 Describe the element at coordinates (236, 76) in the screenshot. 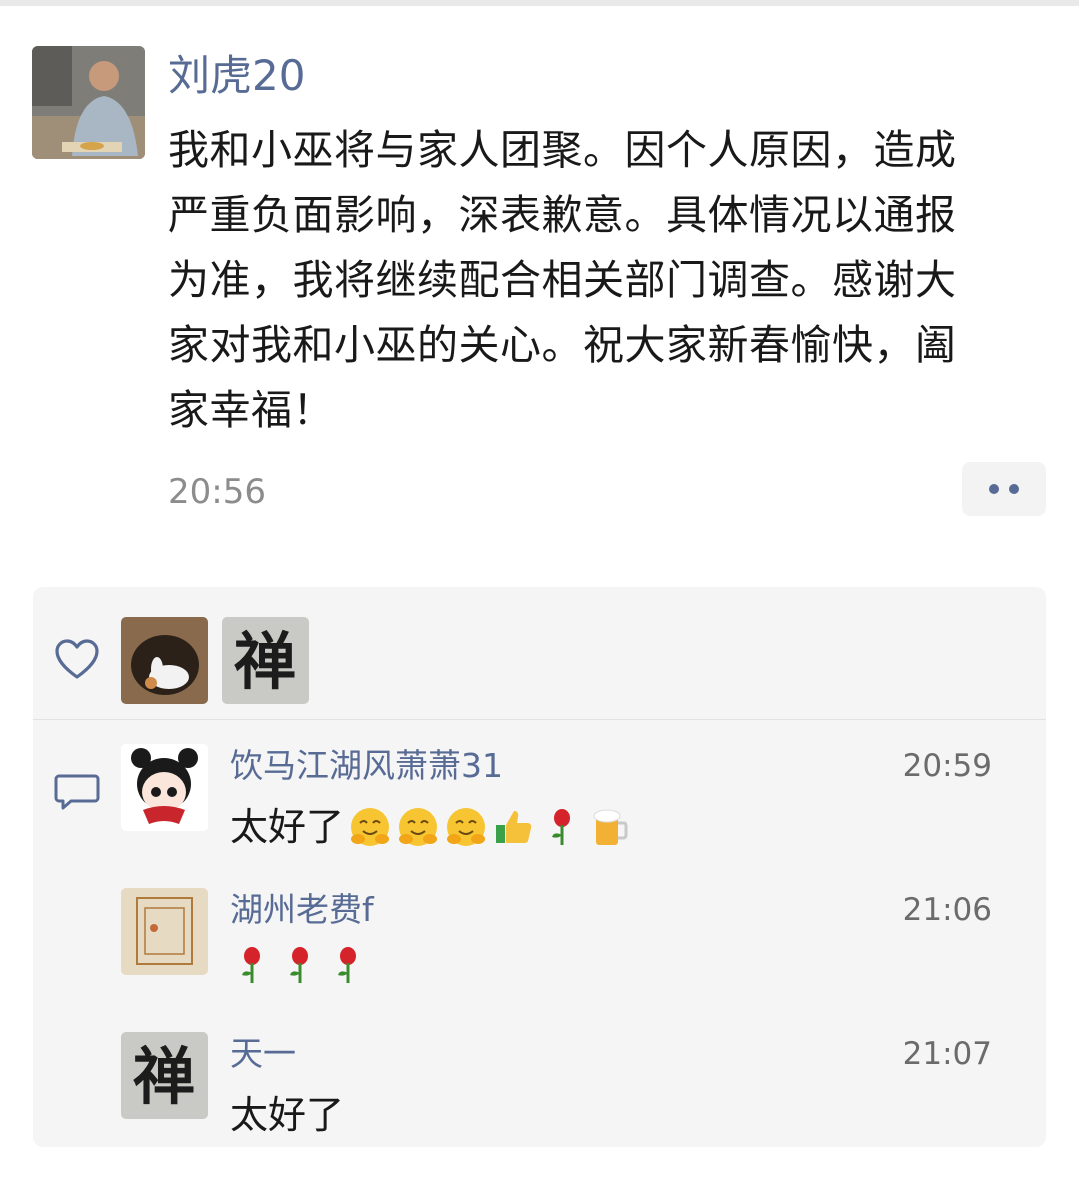

I see `post-author-name: 刘虎20` at that location.